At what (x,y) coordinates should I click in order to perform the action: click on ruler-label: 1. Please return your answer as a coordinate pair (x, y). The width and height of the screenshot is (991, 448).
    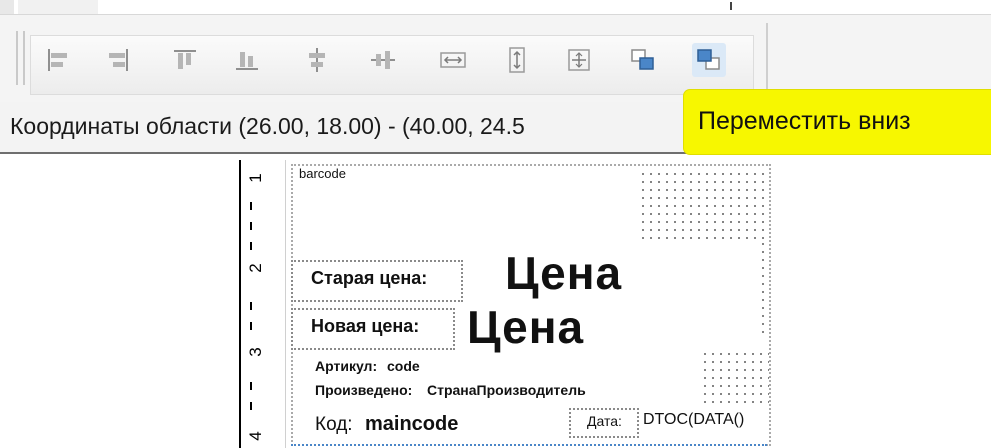
    Looking at the image, I should click on (255, 178).